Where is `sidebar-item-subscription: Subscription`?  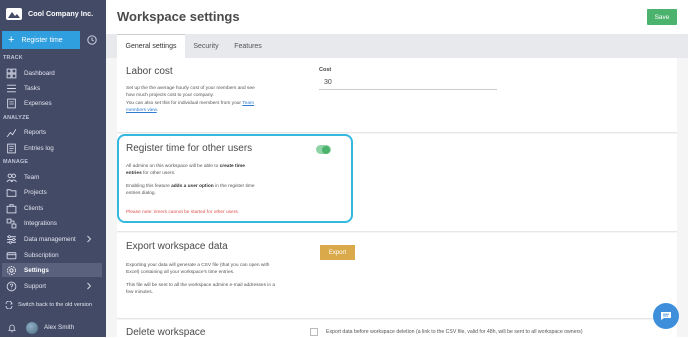
sidebar-item-subscription: Subscription is located at coordinates (53, 255).